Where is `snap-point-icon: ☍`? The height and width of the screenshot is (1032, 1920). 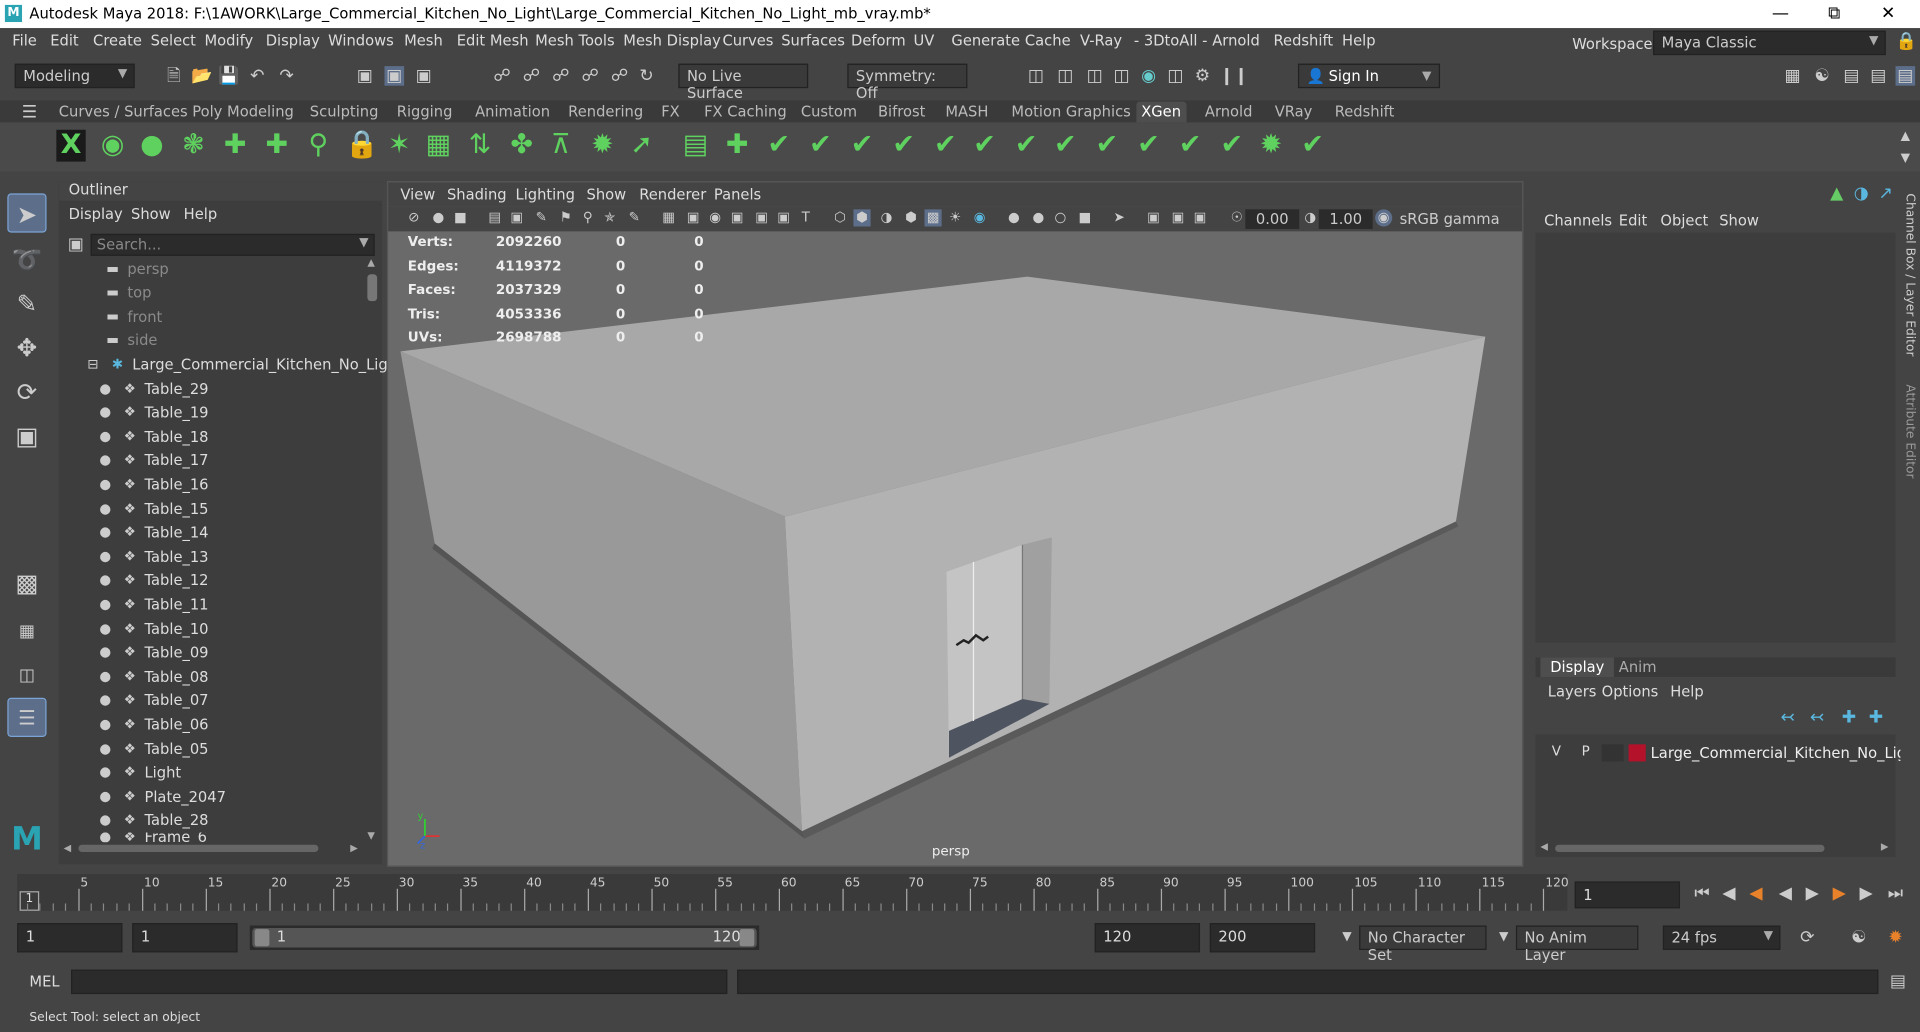
snap-point-icon: ☍ is located at coordinates (561, 76).